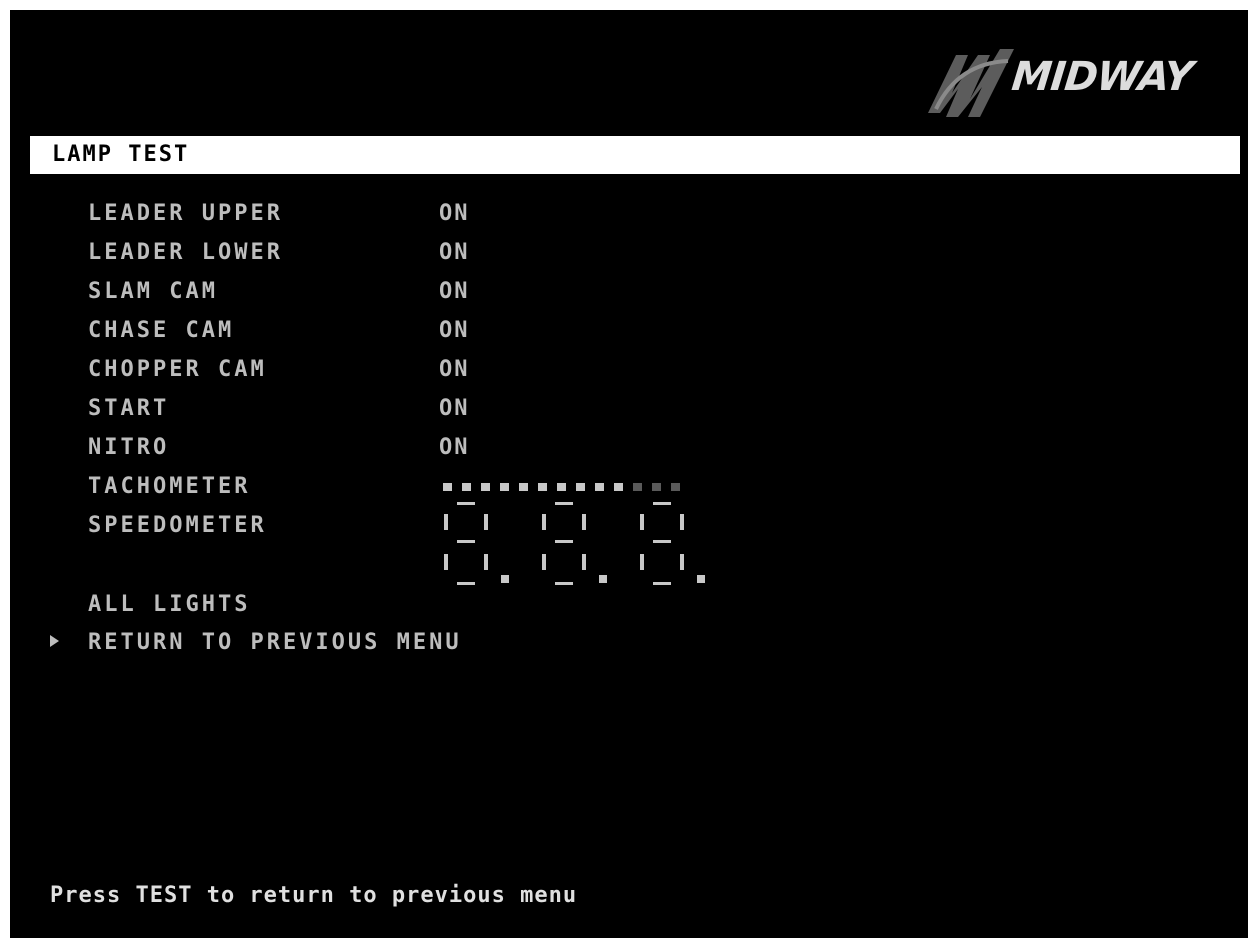  What do you see at coordinates (185, 253) in the screenshot?
I see `menu-item-leader-lower: LEADER LOWER` at bounding box center [185, 253].